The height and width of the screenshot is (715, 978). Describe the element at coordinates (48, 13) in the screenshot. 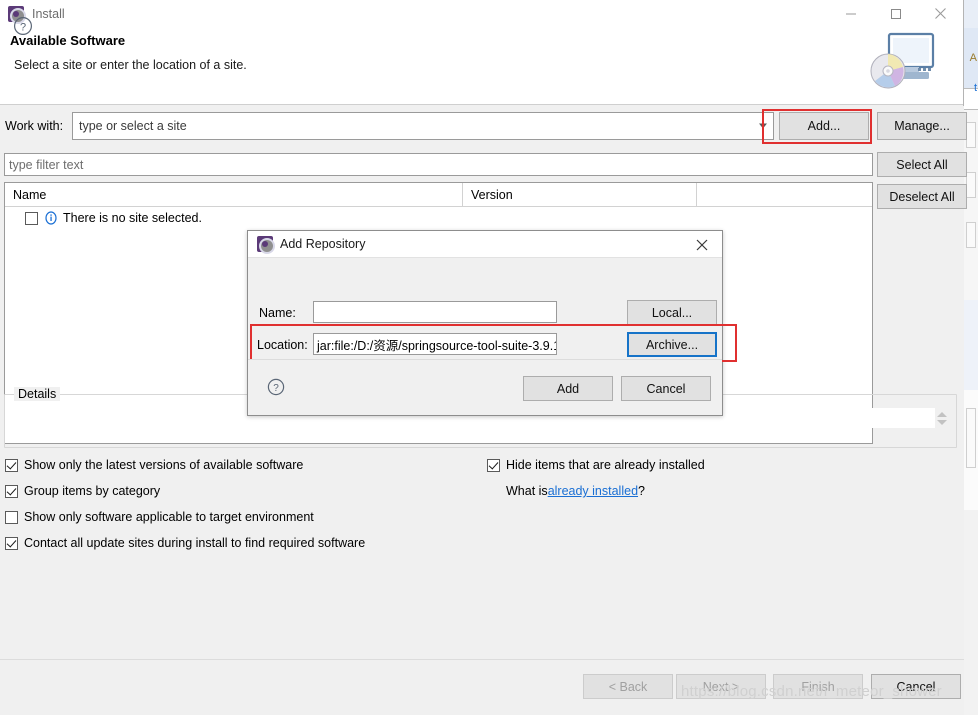

I see `window-title: Install` at that location.